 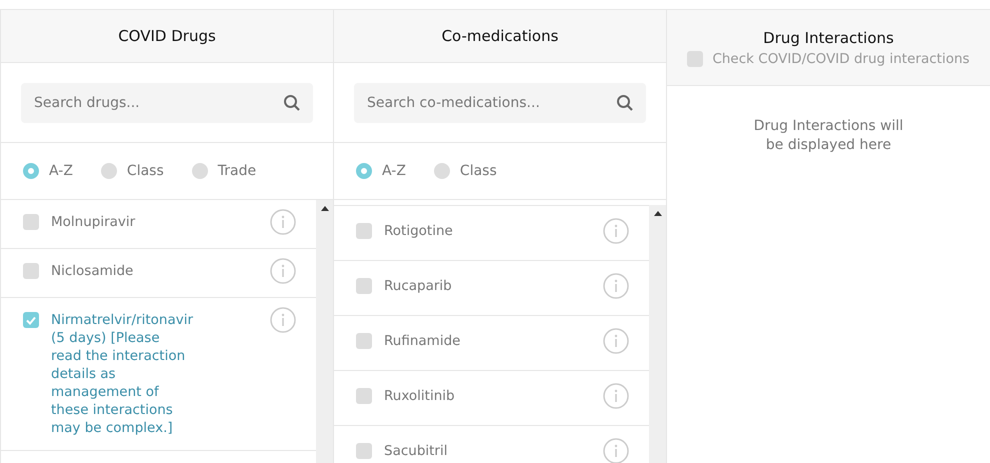 What do you see at coordinates (93, 222) in the screenshot?
I see `drug-name: Molnupiravir` at bounding box center [93, 222].